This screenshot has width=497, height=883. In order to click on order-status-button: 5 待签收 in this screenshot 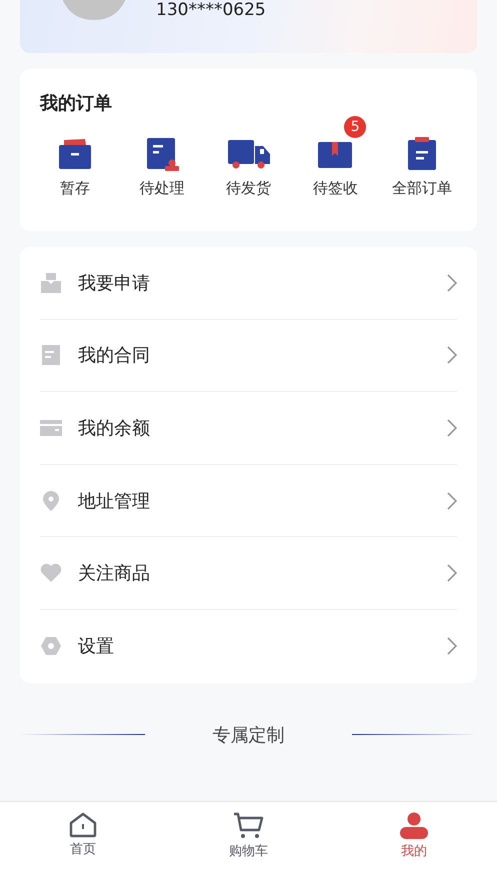, I will do `click(335, 156)`.